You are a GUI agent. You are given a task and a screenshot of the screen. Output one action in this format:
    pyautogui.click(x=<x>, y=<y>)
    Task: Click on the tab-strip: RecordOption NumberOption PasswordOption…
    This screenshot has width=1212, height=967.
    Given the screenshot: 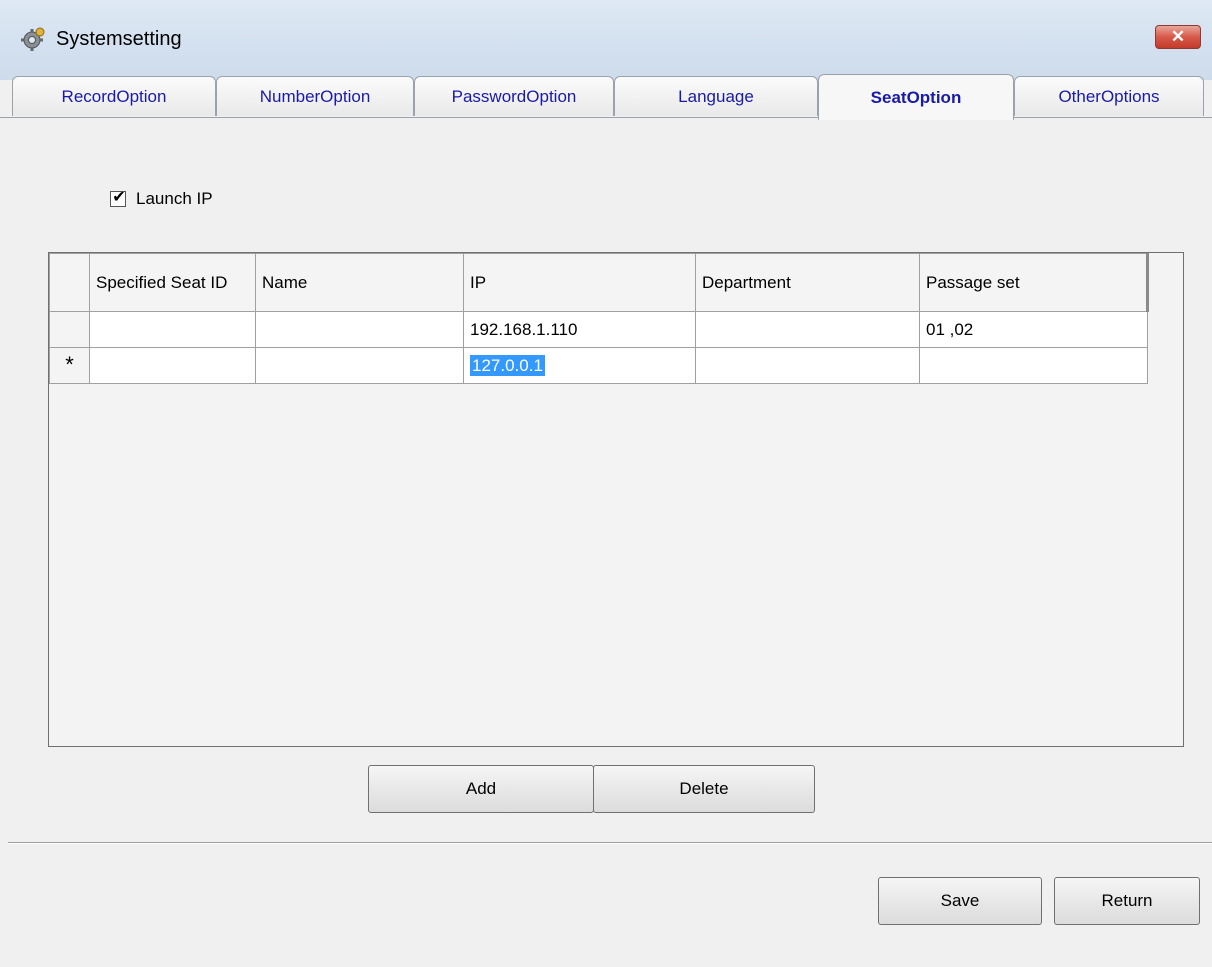 What is the action you would take?
    pyautogui.click(x=606, y=97)
    